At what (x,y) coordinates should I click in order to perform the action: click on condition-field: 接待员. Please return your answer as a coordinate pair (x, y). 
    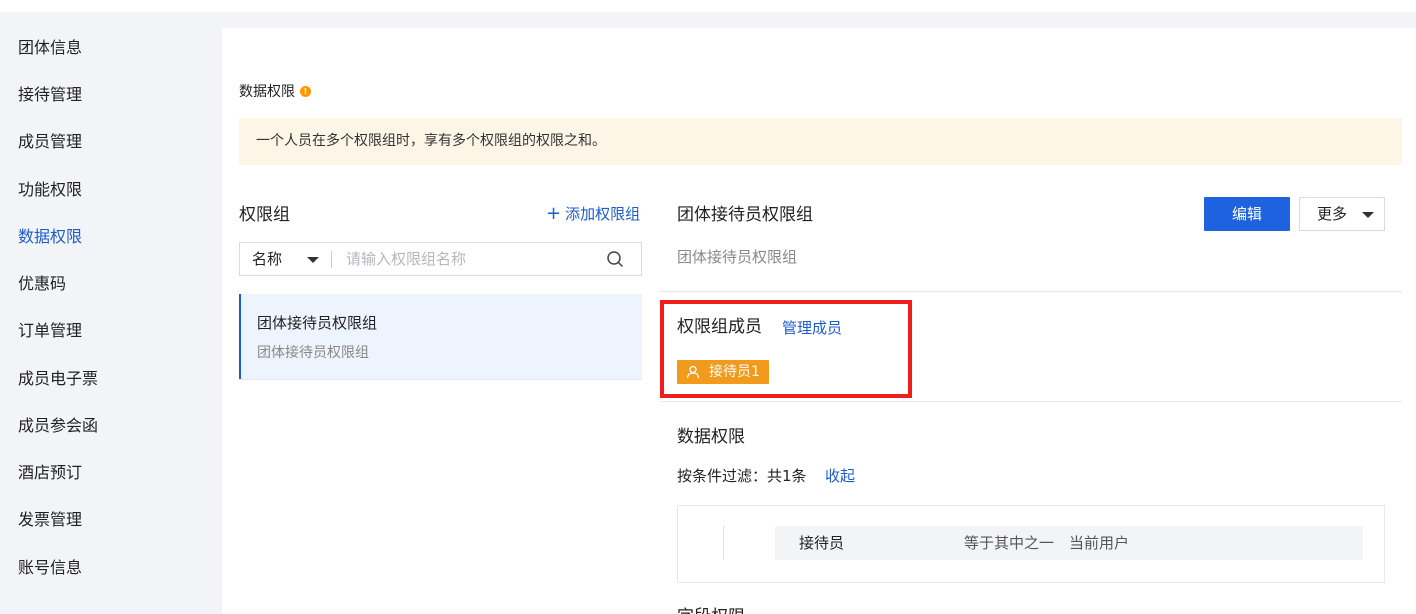
    Looking at the image, I should click on (822, 543).